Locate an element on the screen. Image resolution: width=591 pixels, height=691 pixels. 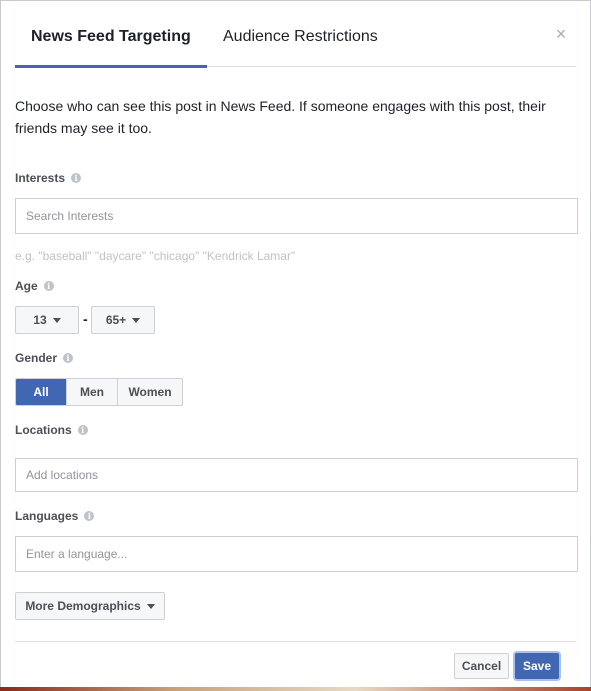
more-demographics-dropdown: More Demographics is located at coordinates (90, 606).